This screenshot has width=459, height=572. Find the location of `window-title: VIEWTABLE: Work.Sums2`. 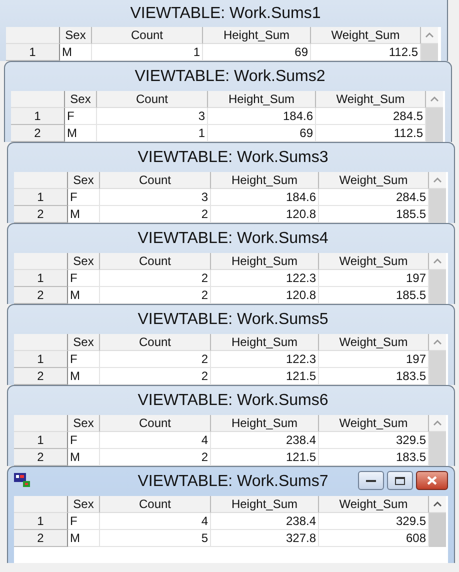

window-title: VIEWTABLE: Work.Sums2 is located at coordinates (230, 77).